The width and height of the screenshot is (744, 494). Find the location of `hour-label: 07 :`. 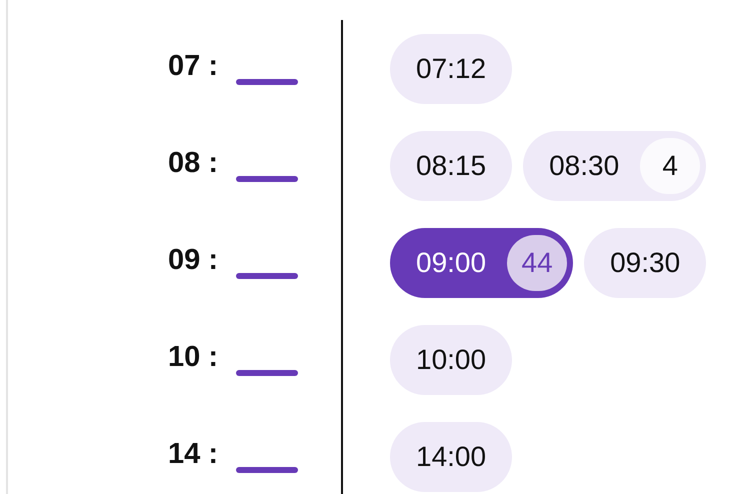

hour-label: 07 : is located at coordinates (193, 66).